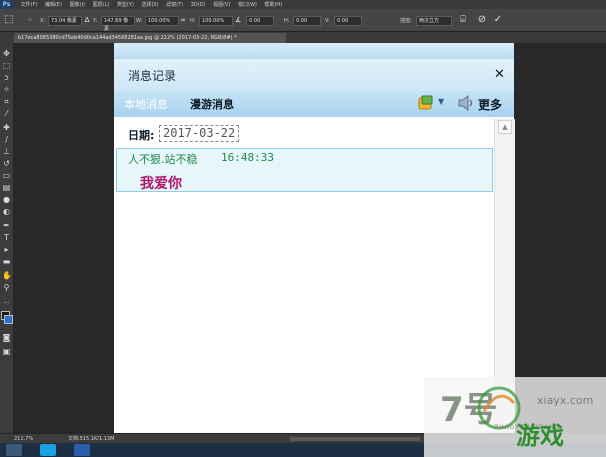 This screenshot has width=606, height=457. I want to click on brush-tool-icon: ∕, so click(6, 139).